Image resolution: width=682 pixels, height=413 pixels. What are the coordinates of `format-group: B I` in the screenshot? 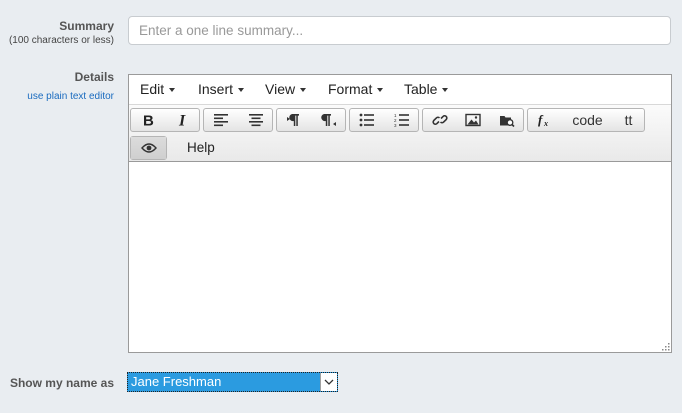 It's located at (165, 120).